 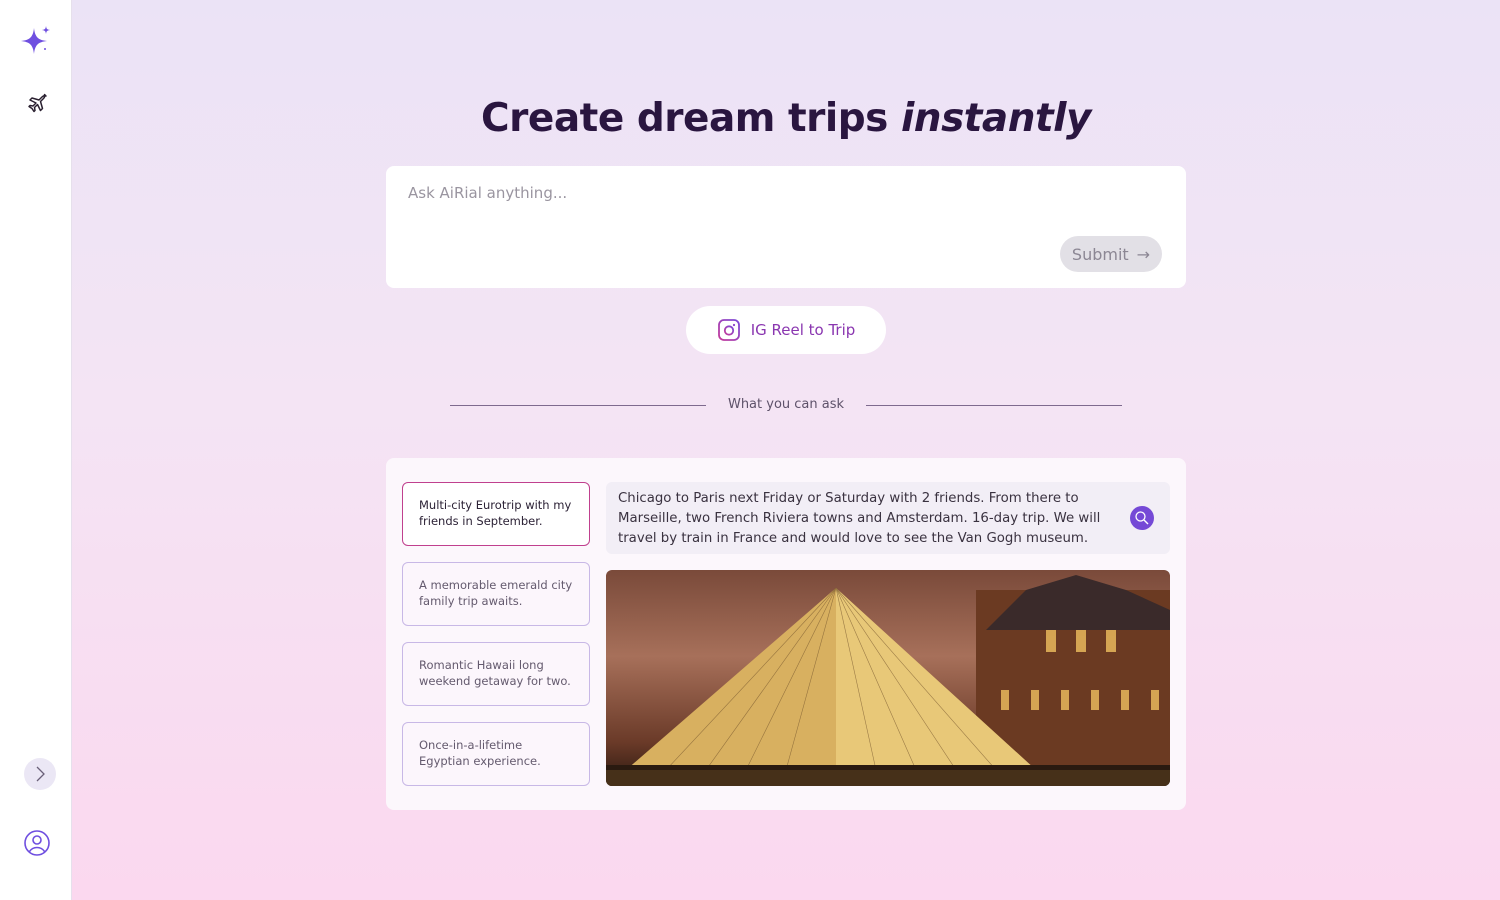 I want to click on arrow-right-icon: →, so click(x=1143, y=254).